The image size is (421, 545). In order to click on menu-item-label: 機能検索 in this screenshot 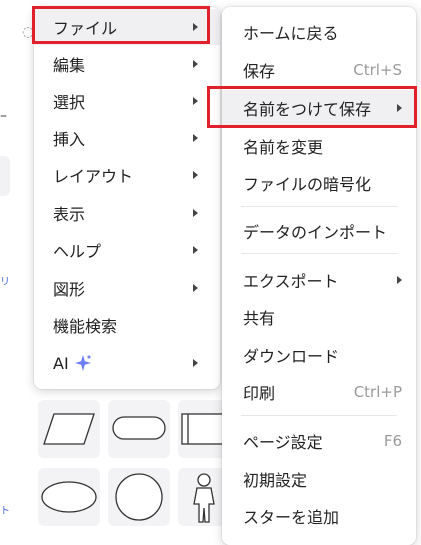, I will do `click(85, 326)`.